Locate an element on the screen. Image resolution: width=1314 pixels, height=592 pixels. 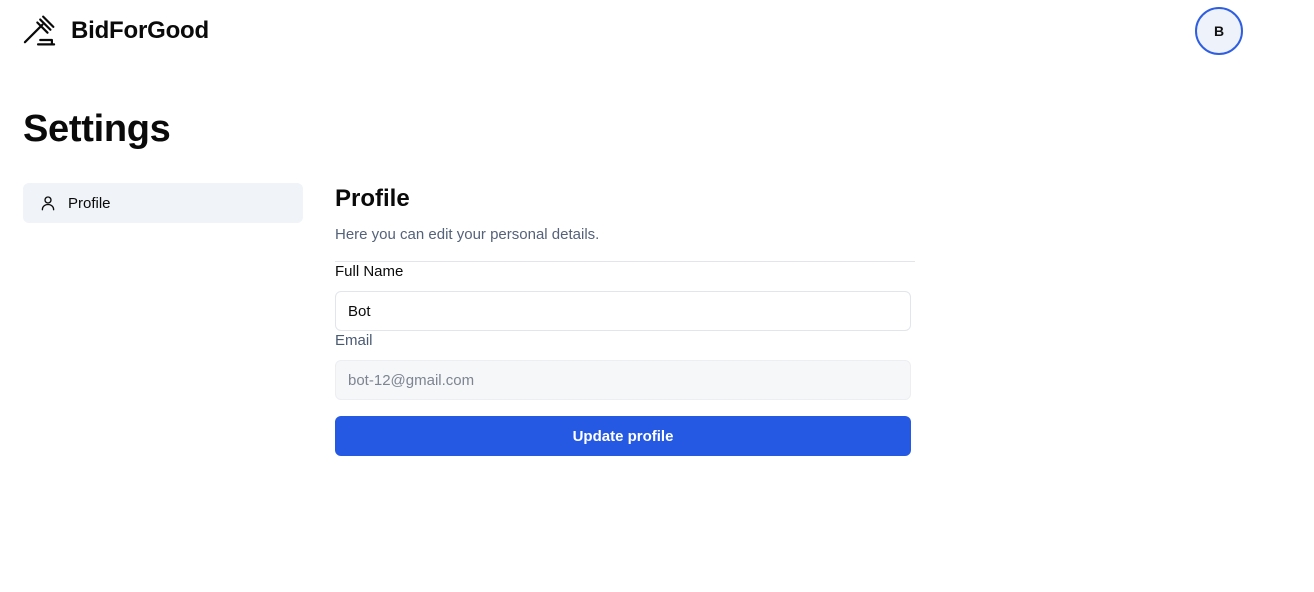
email-label: Email is located at coordinates (354, 340).